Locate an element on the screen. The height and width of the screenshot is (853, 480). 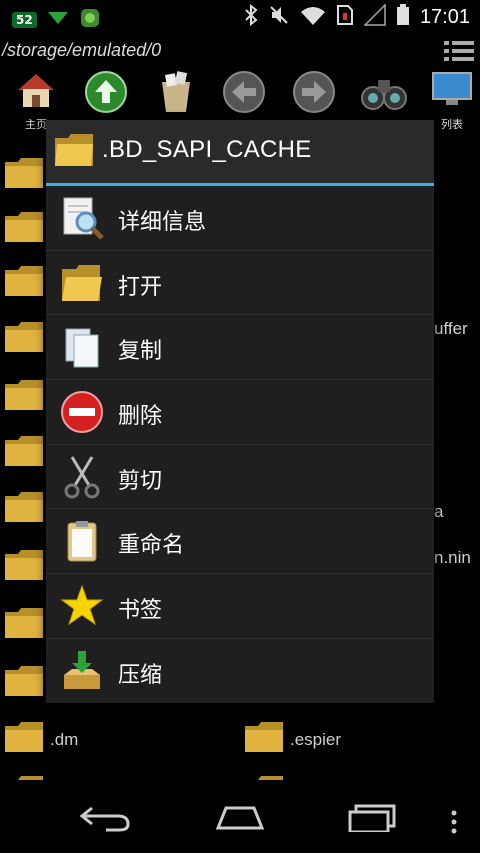
status-left: 52 is located at coordinates (56, 20).